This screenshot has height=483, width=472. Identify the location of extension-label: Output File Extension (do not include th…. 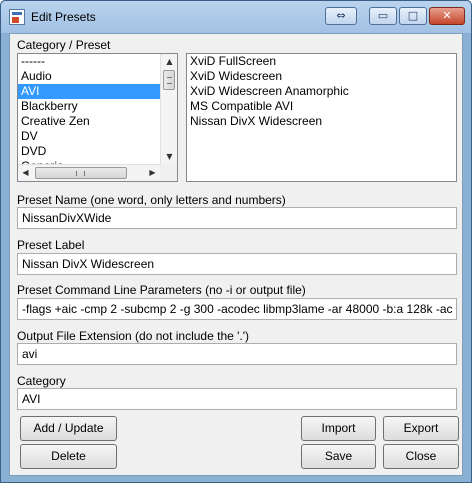
(133, 336).